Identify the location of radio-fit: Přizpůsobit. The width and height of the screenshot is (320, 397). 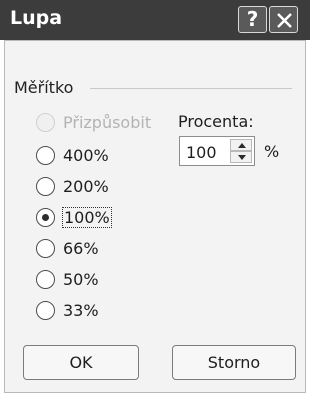
(96, 124).